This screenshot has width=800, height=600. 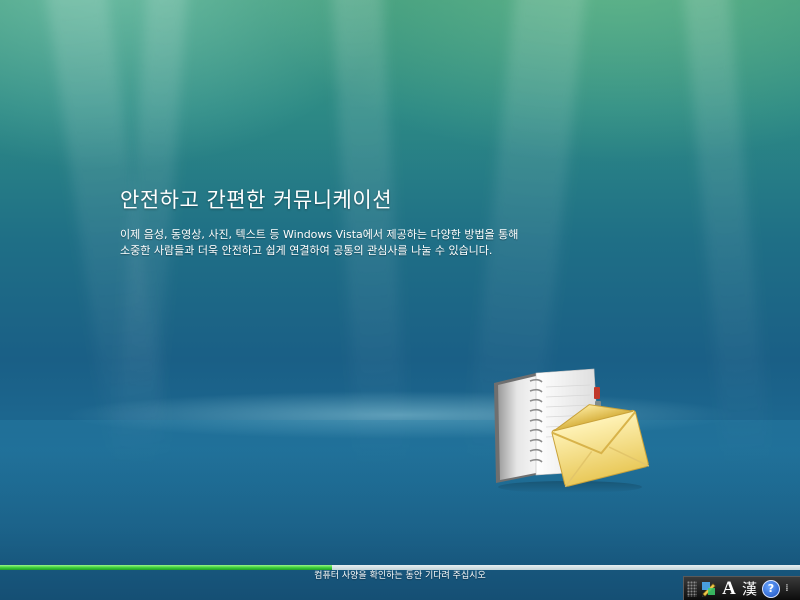 What do you see at coordinates (709, 589) in the screenshot?
I see `ime-pad-icon` at bounding box center [709, 589].